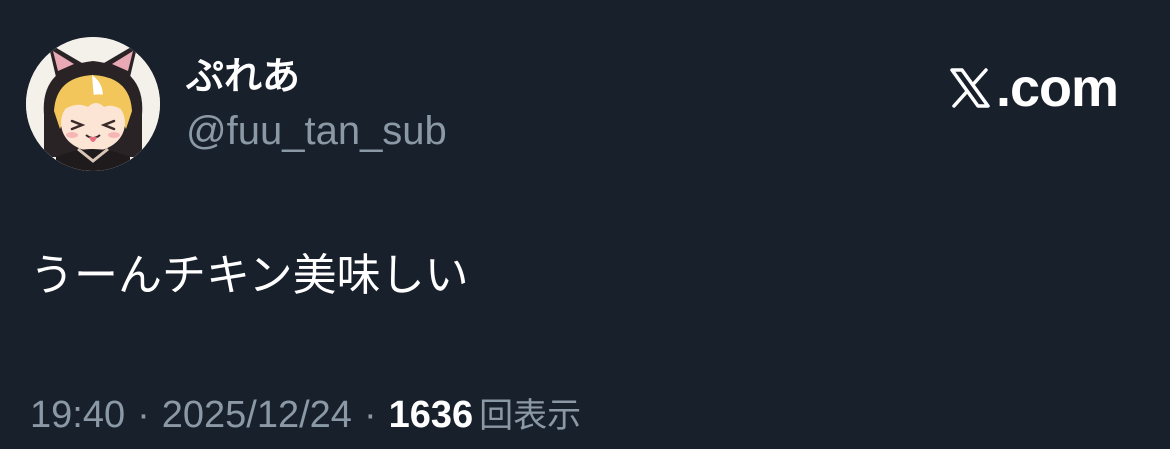  I want to click on cat-hood-girl-avatar-icon, so click(93, 104).